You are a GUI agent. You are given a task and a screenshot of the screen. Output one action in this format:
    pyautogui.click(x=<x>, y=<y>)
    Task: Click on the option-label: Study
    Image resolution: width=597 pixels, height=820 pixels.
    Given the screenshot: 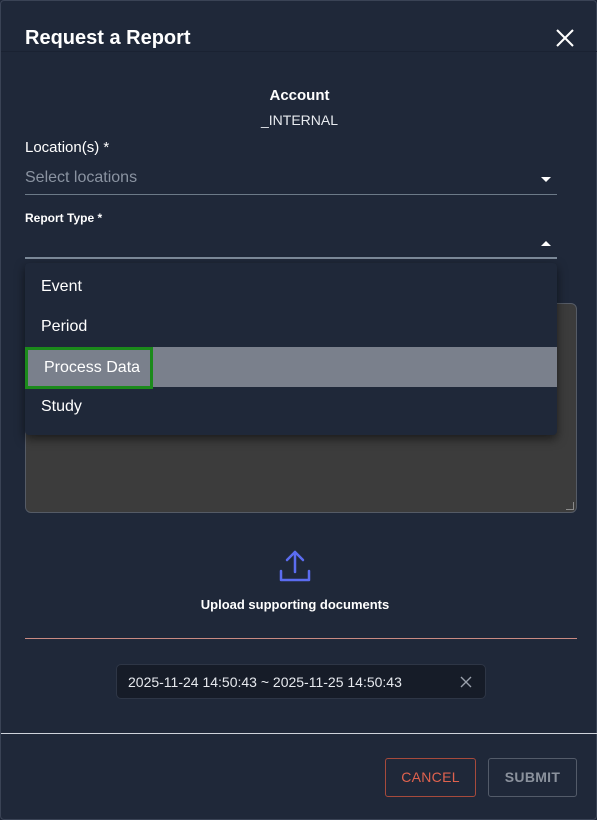 What is the action you would take?
    pyautogui.click(x=61, y=406)
    